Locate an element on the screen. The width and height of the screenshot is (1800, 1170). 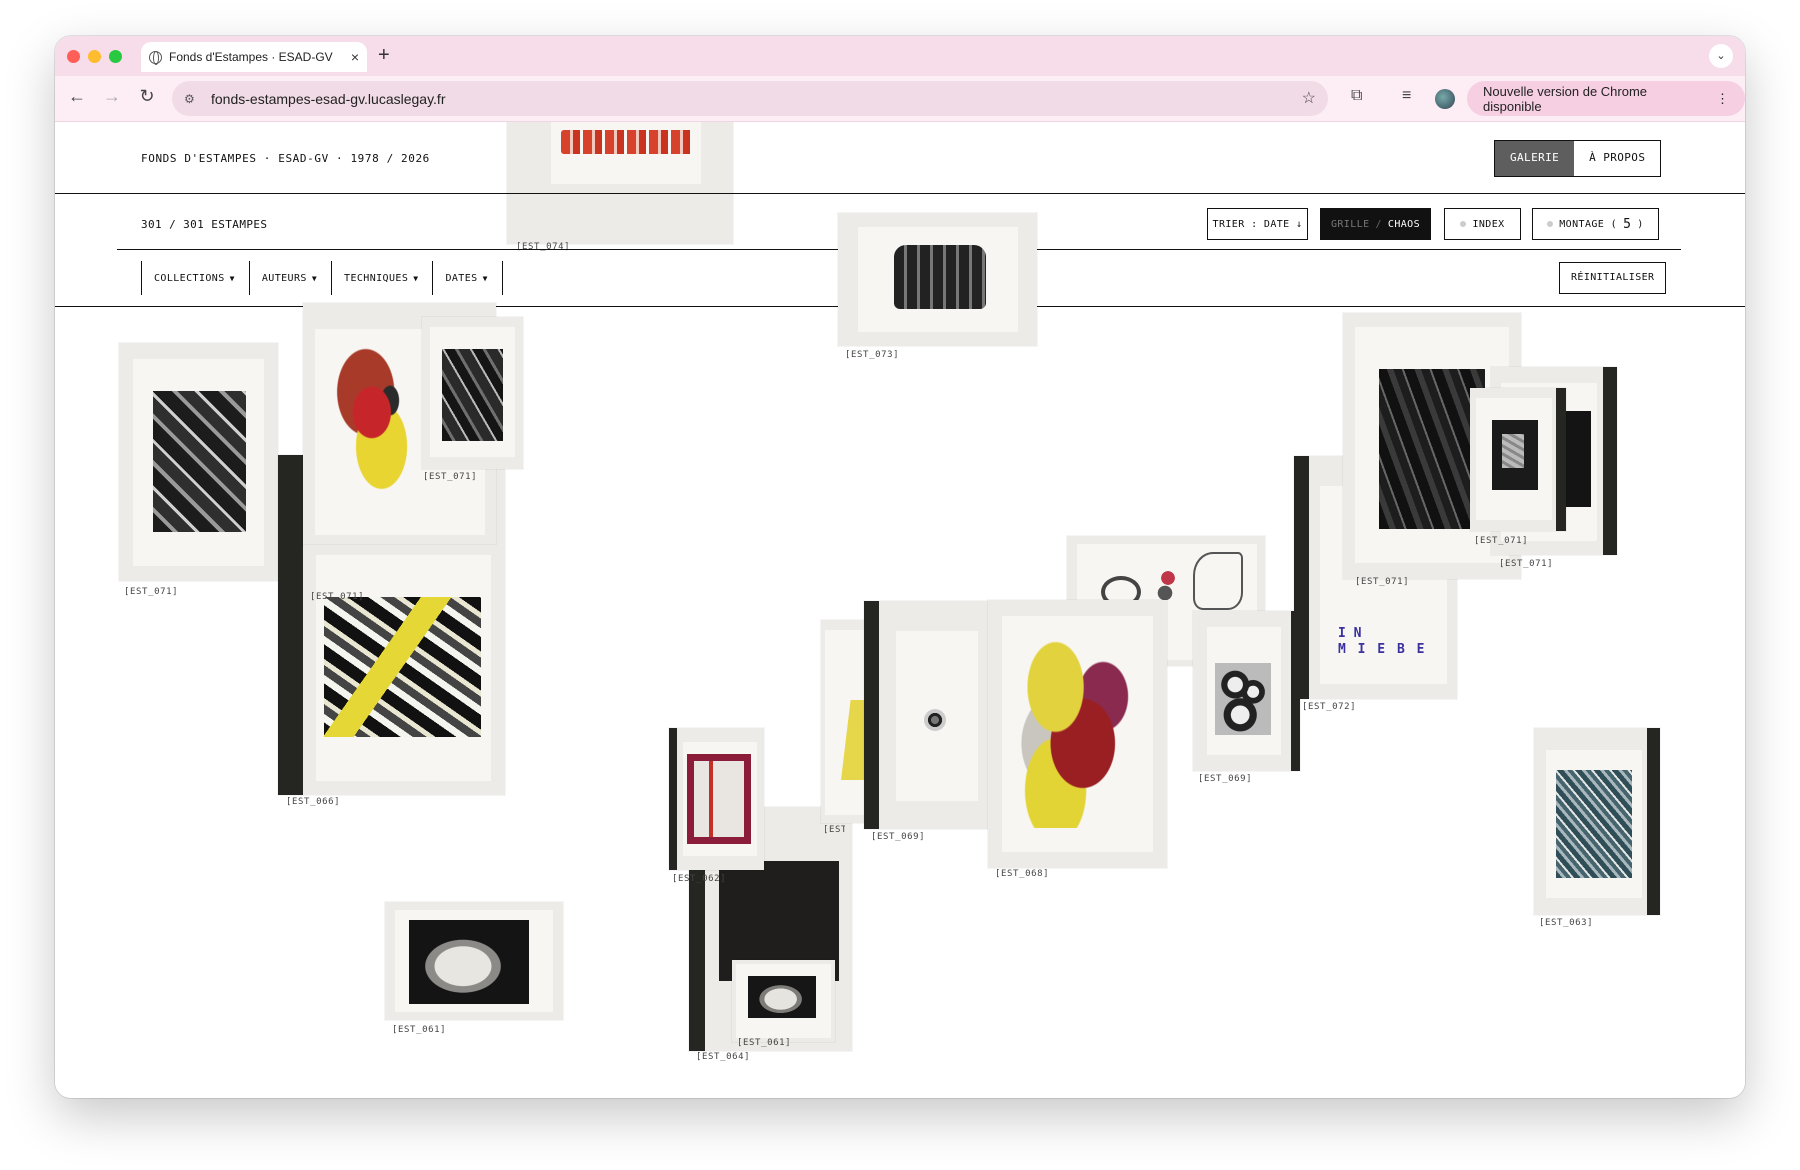
filter-dates: DATES ▼ is located at coordinates (467, 278).